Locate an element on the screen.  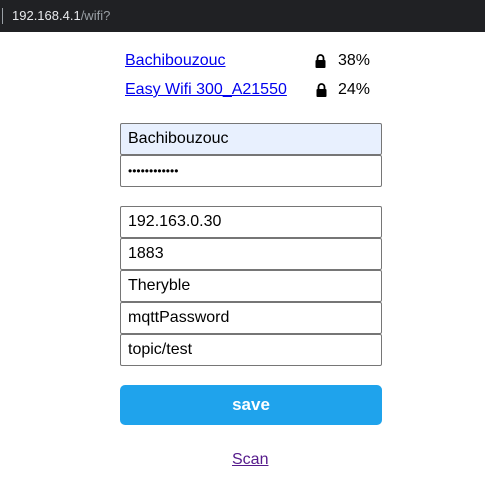
url-path: /wifi? is located at coordinates (95, 15).